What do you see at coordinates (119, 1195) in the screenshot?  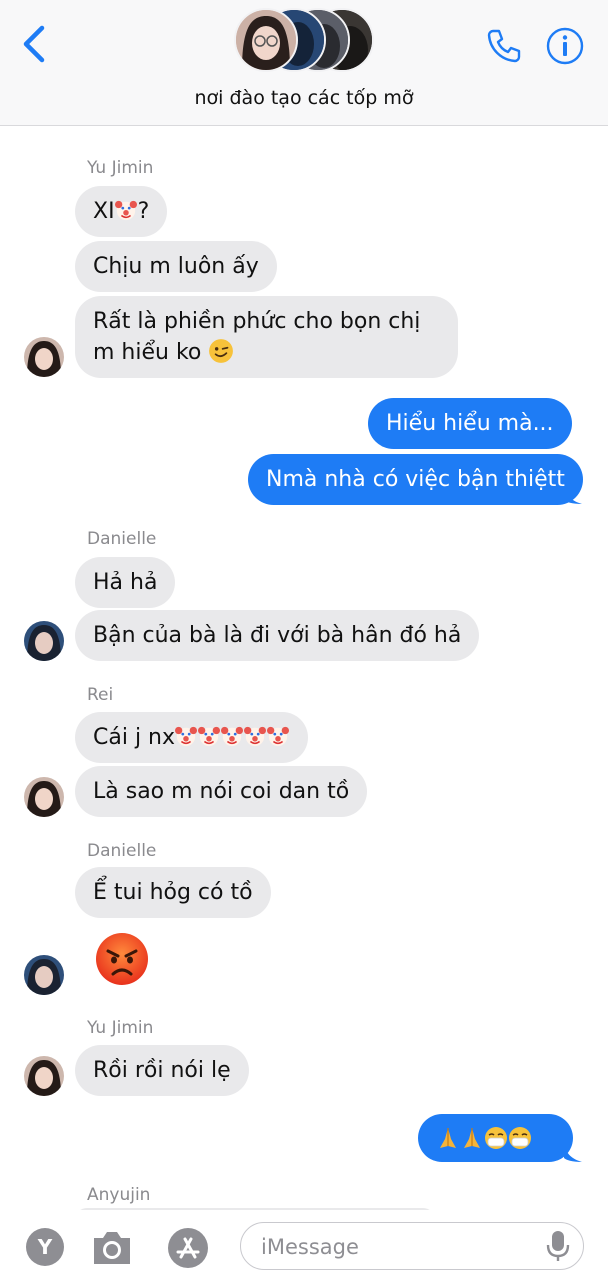 I see `sender-name: Anyujin` at bounding box center [119, 1195].